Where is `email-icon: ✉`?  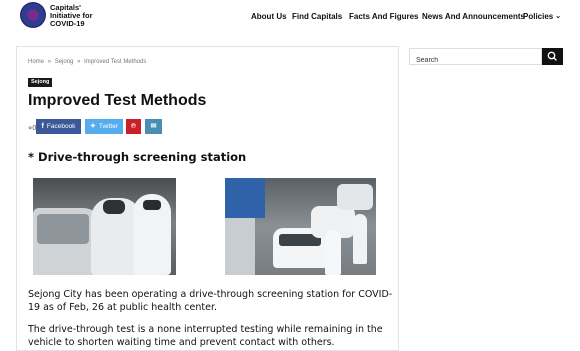
email-icon: ✉ is located at coordinates (153, 126).